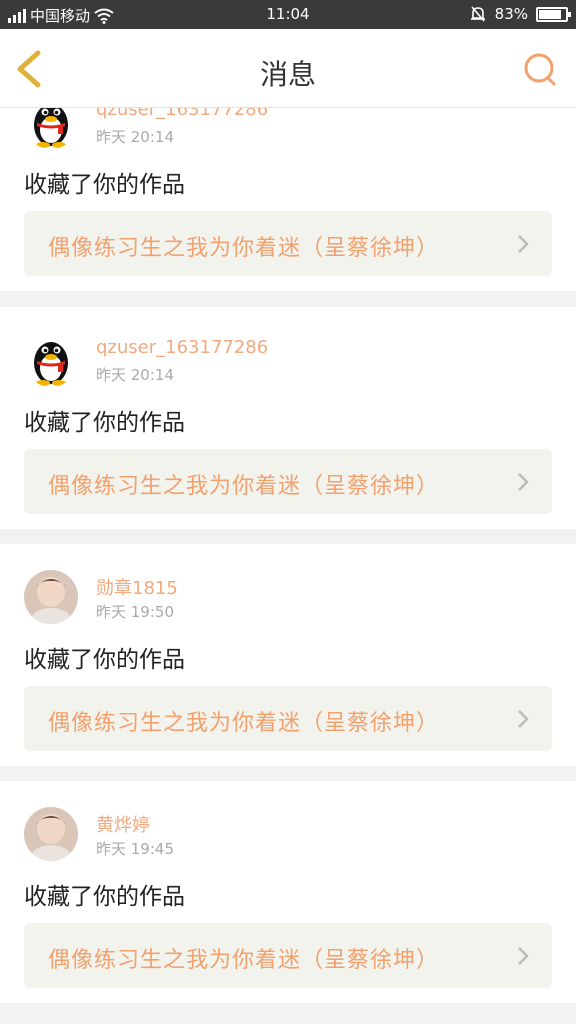 Image resolution: width=576 pixels, height=1024 pixels. I want to click on mute-bell-icon, so click(477, 14).